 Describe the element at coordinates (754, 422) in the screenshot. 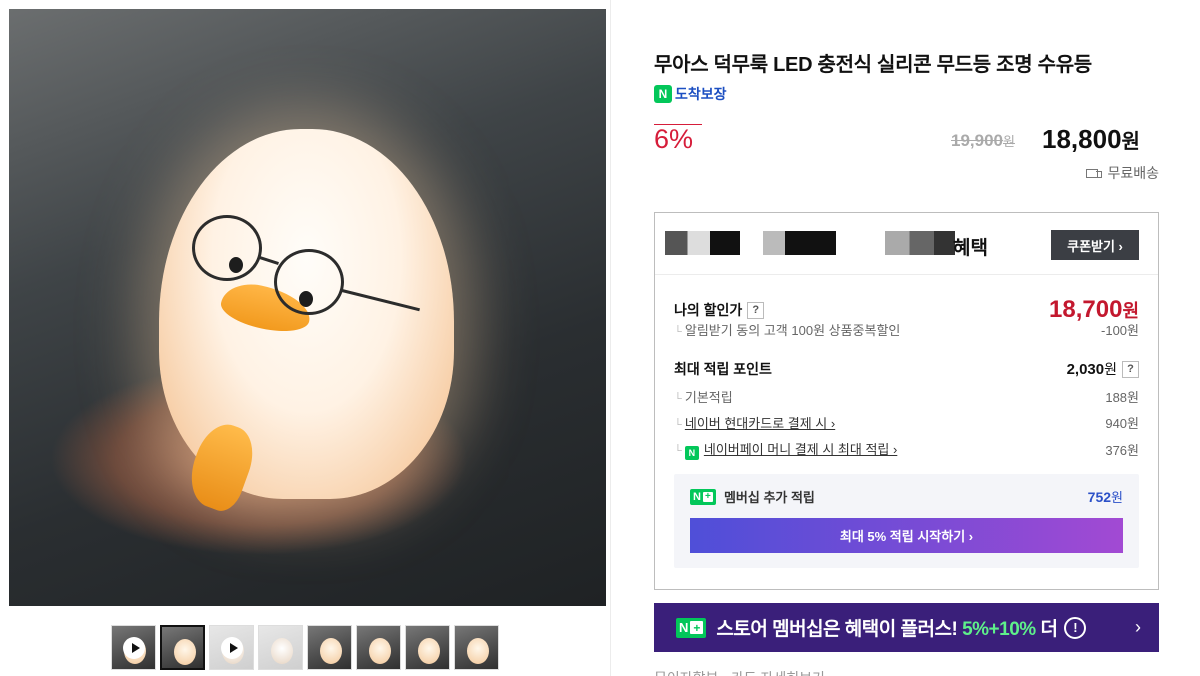

I see `card-points-label: 네이버 현대카드로 결제 시 ›` at that location.